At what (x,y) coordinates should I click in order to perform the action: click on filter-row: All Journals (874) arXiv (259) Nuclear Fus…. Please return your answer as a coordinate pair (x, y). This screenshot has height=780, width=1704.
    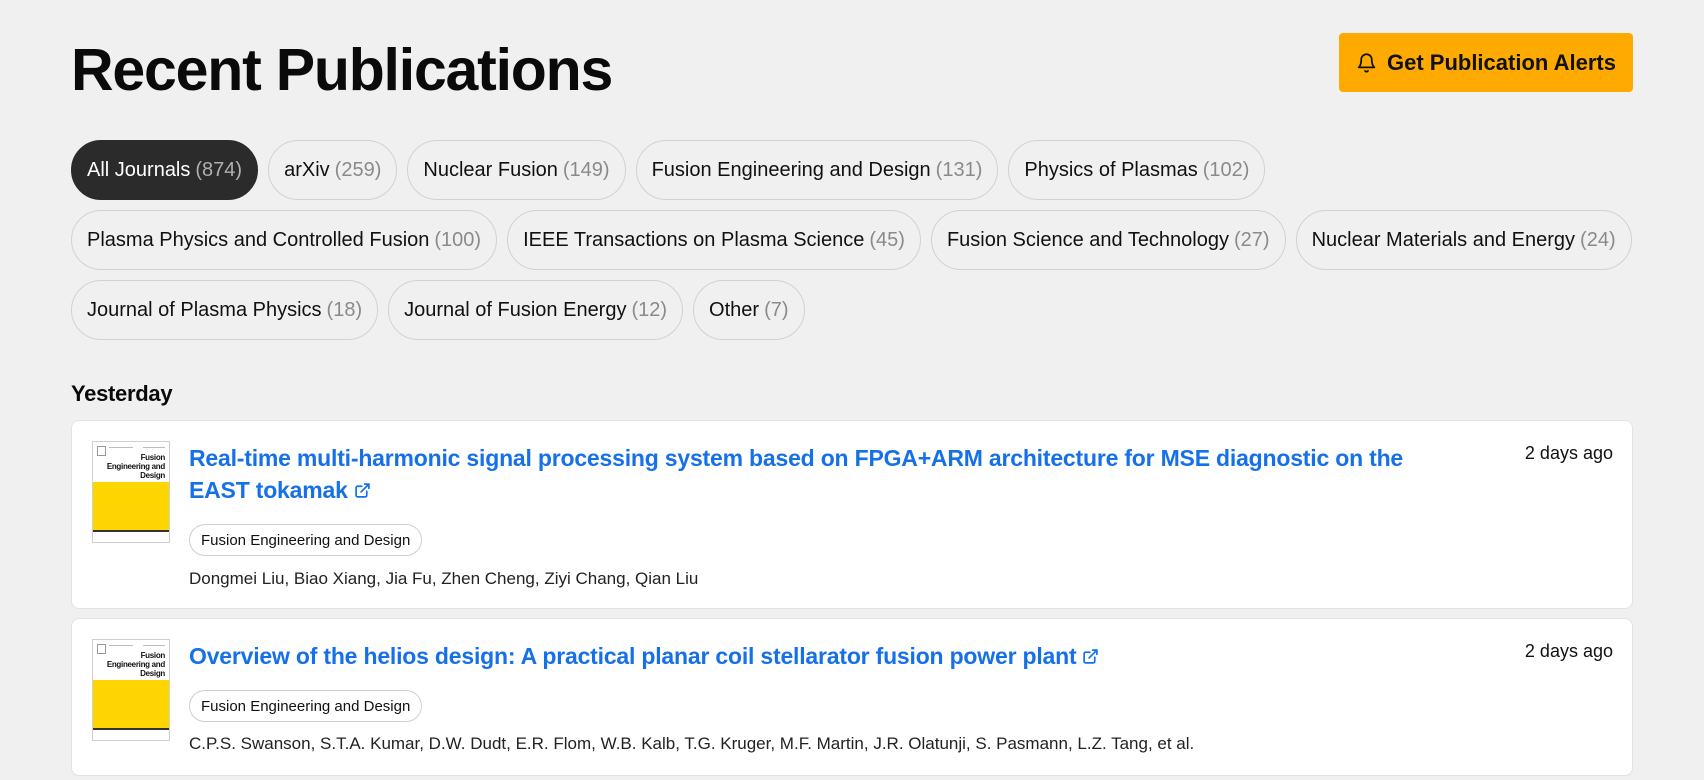
    Looking at the image, I should click on (852, 170).